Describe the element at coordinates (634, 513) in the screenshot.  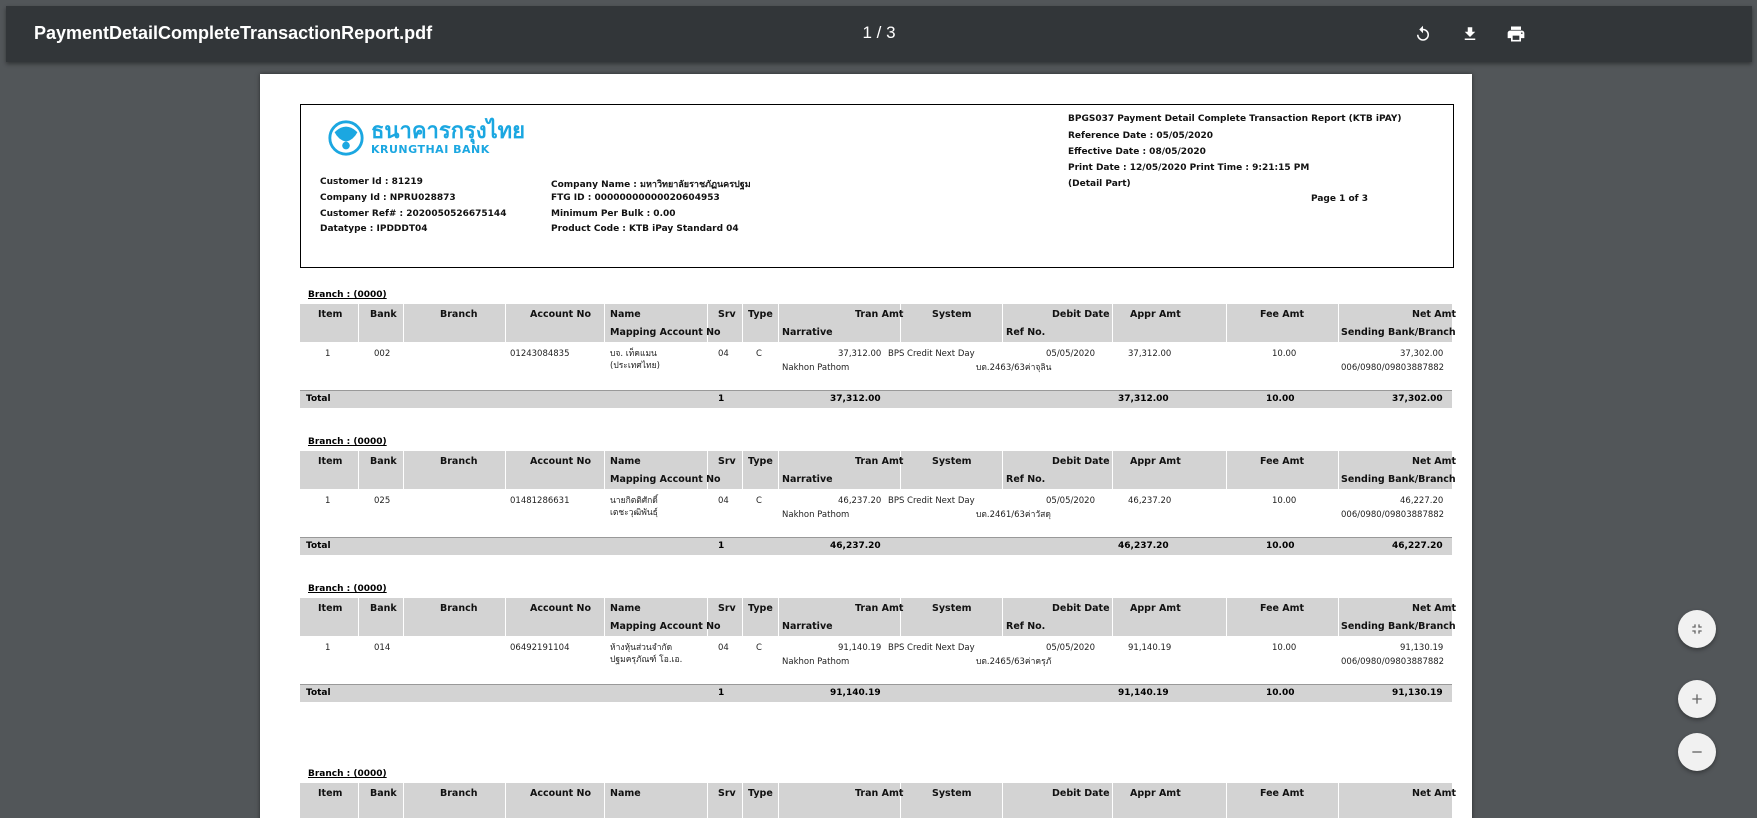
I see `cell-name-line2: เตชะวุฒิพันธุ์` at that location.